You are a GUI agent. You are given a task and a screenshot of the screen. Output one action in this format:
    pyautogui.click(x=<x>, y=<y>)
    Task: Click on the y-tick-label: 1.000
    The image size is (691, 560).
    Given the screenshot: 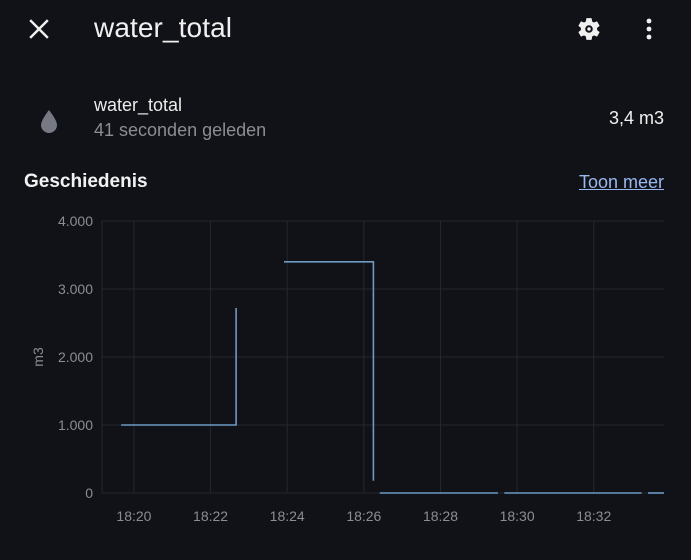 What is the action you would take?
    pyautogui.click(x=75, y=425)
    